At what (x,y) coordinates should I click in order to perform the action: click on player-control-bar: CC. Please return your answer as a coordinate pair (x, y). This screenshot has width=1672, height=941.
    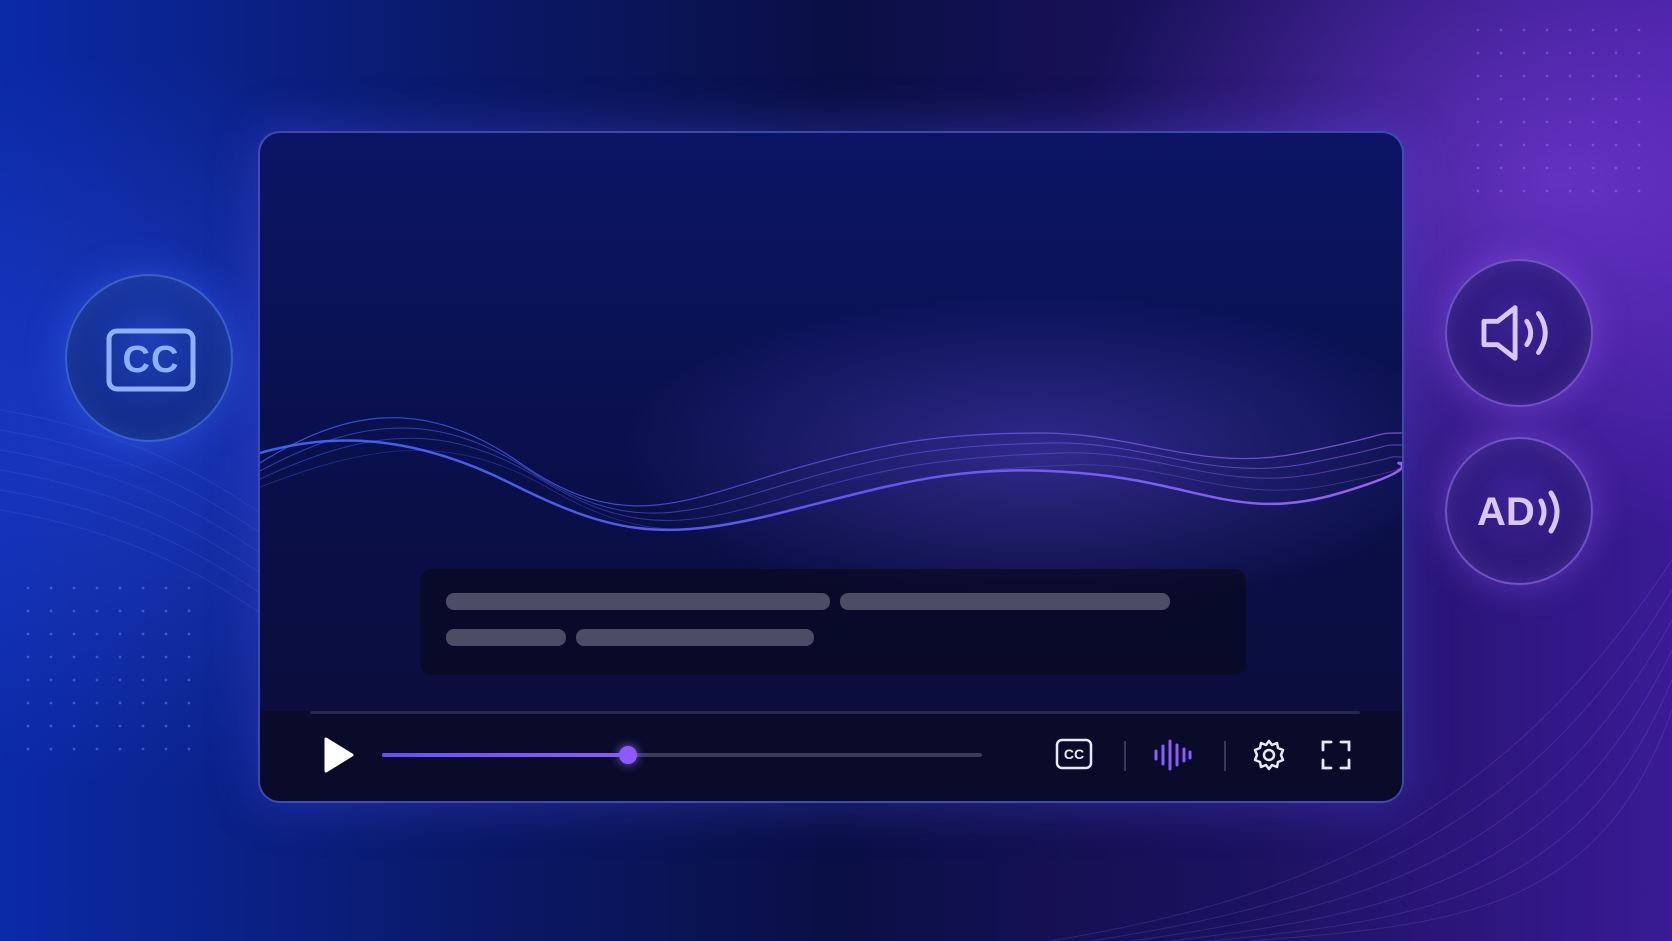
    Looking at the image, I should click on (831, 756).